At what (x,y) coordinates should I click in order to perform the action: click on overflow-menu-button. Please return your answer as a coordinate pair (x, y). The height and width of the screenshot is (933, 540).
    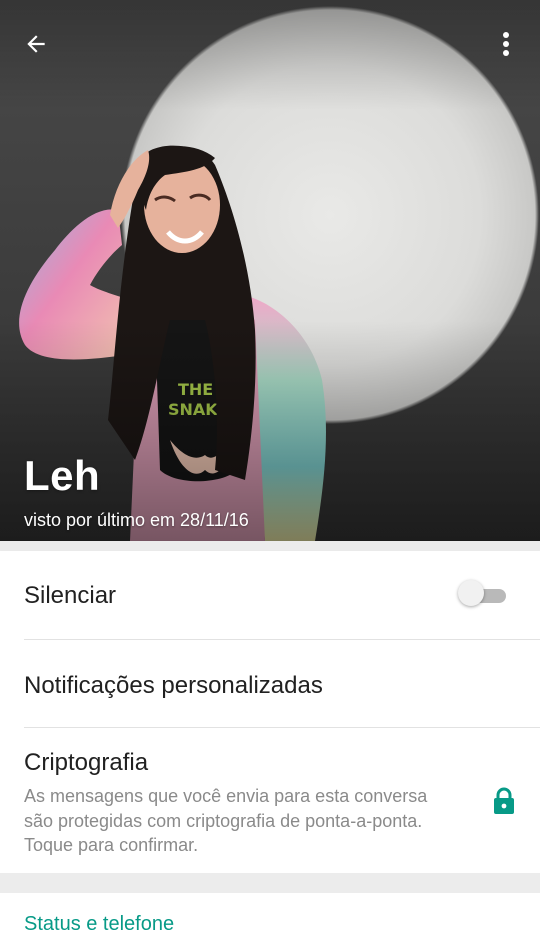
    Looking at the image, I should click on (506, 44).